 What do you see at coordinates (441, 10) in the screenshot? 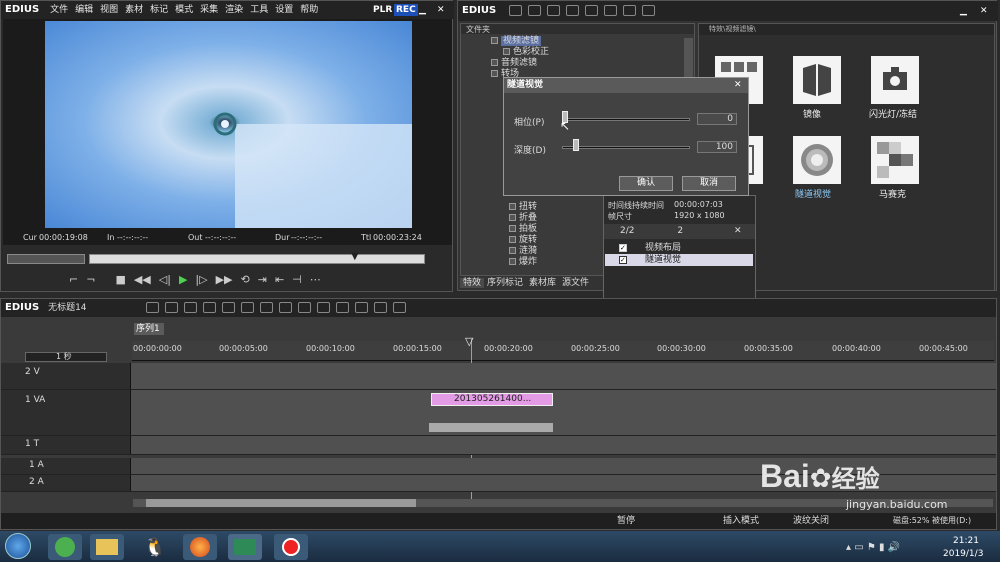
I see `close-icon: ✕` at bounding box center [441, 10].